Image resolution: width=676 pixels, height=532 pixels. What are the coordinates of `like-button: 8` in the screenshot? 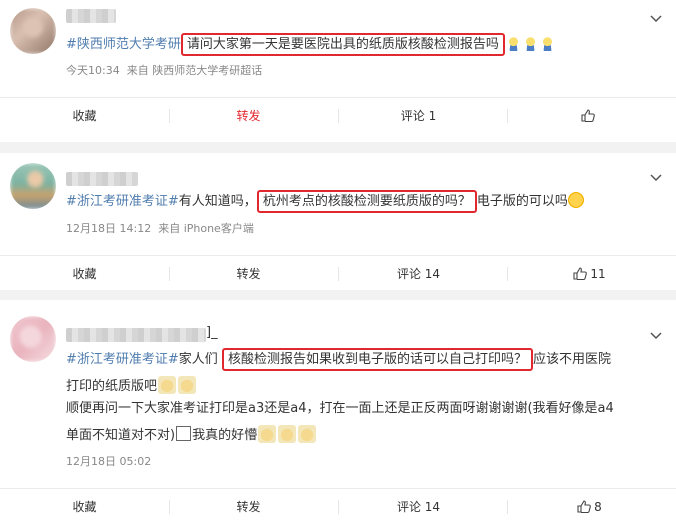 It's located at (589, 507).